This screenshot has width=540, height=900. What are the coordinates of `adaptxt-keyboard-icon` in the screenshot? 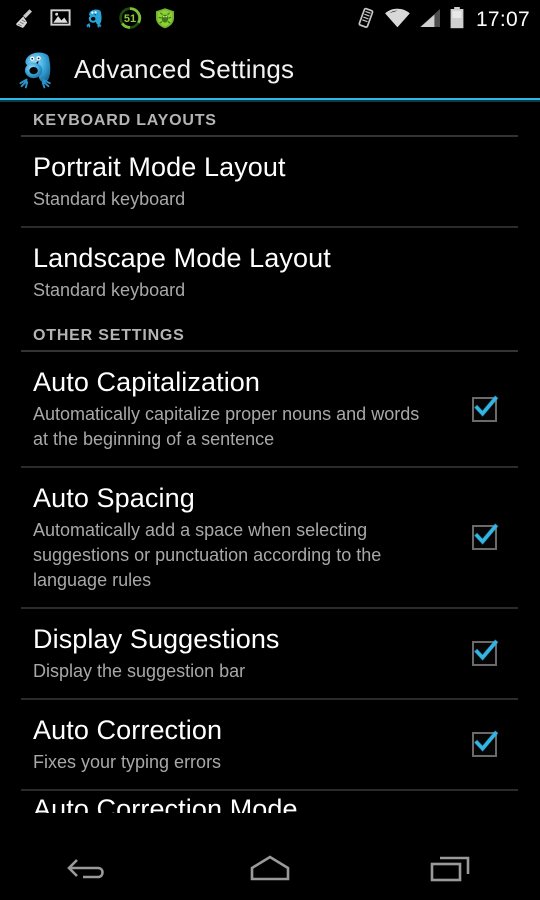 It's located at (95, 20).